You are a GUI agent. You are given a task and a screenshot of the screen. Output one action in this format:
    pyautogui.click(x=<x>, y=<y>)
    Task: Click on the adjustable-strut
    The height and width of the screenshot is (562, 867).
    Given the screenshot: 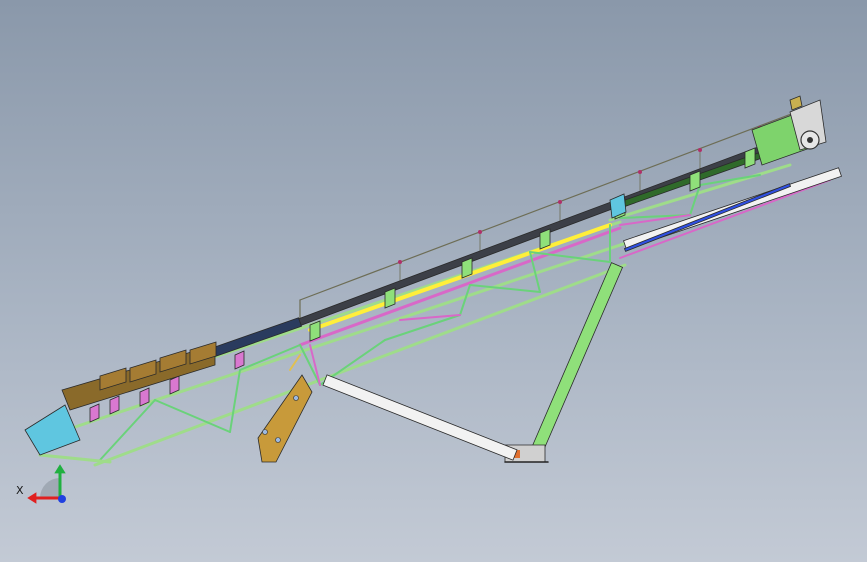 What is the action you would take?
    pyautogui.click(x=285, y=408)
    